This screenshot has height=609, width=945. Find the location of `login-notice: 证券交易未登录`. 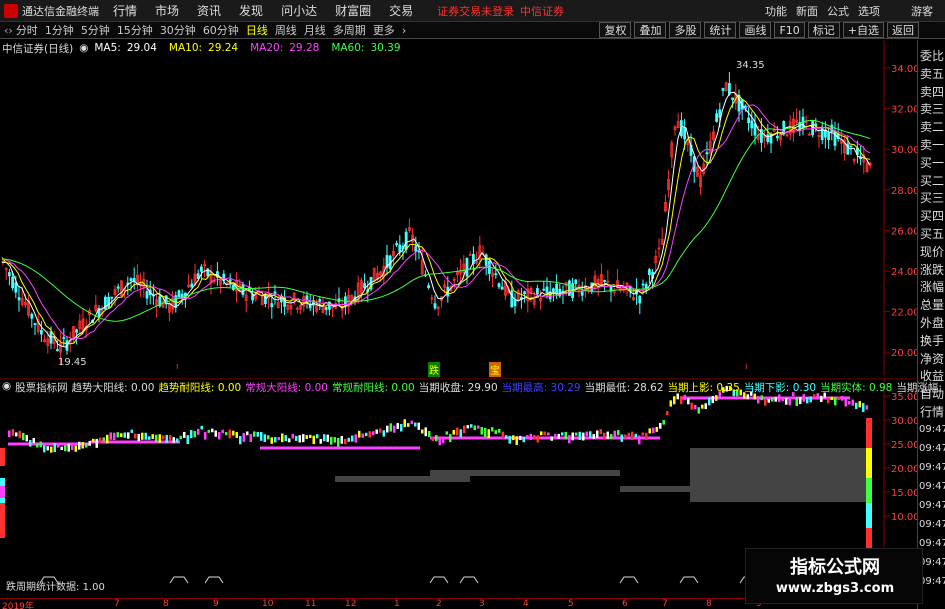

login-notice: 证券交易未登录 is located at coordinates (475, 11).